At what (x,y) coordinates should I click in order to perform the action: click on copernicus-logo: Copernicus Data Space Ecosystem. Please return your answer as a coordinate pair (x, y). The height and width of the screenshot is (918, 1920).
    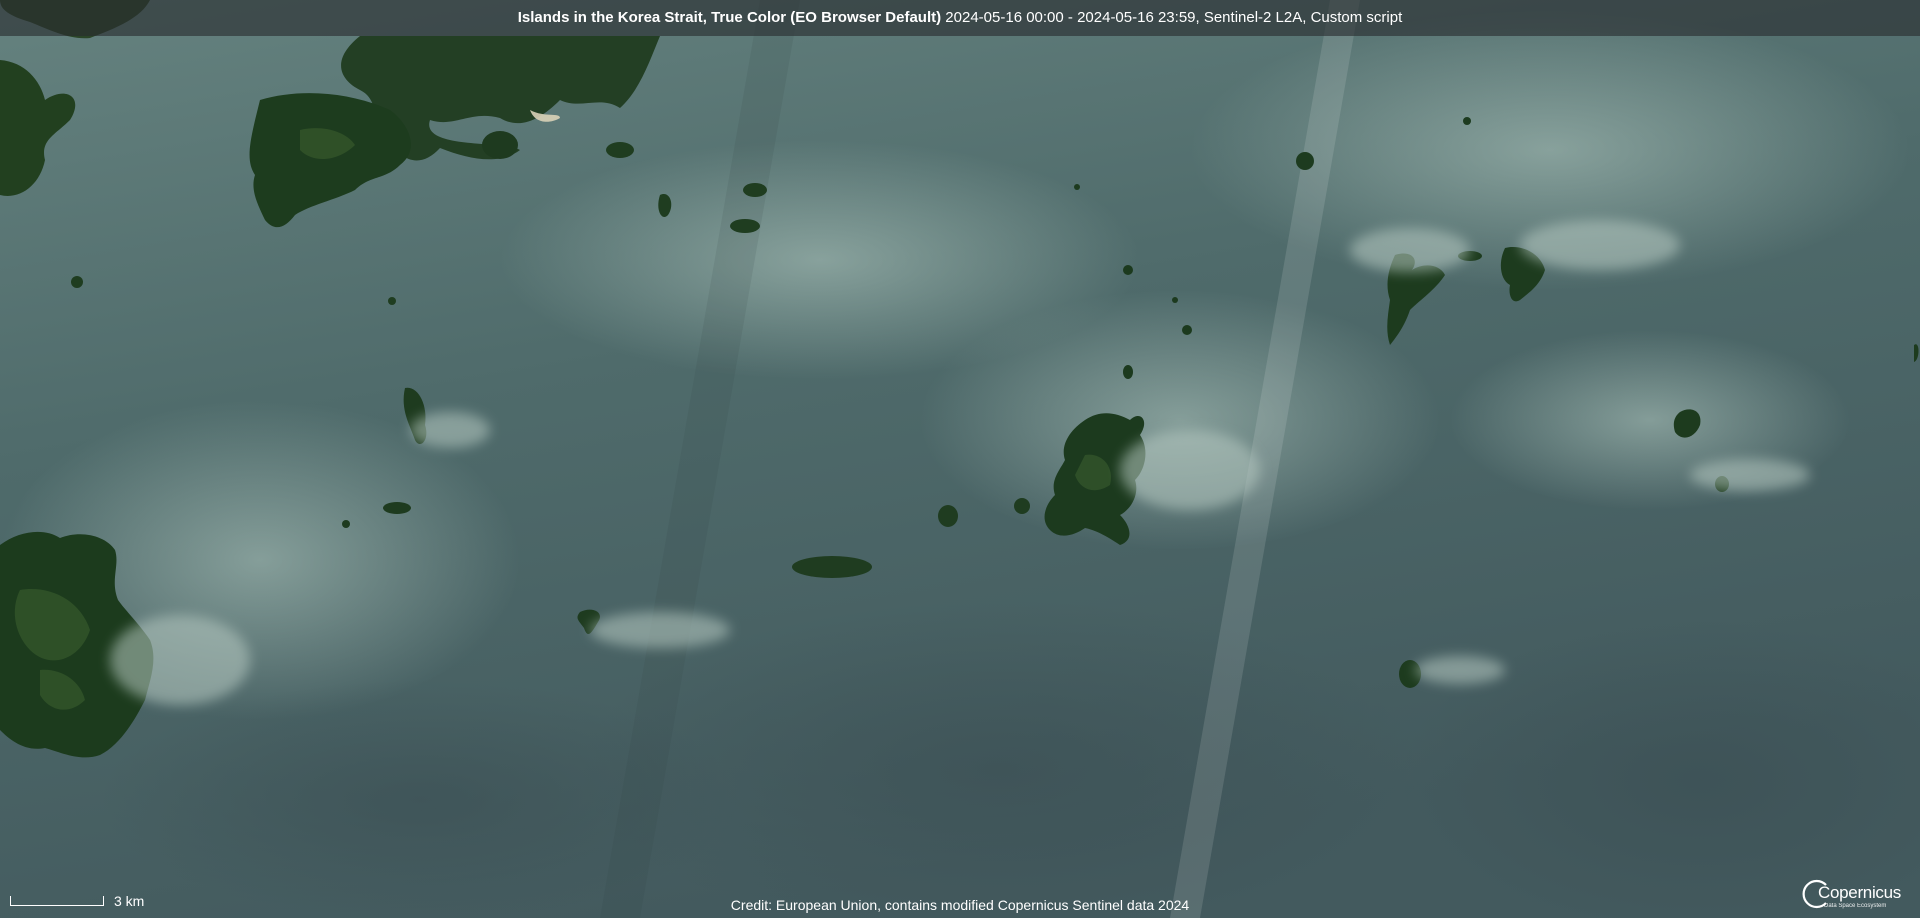
    Looking at the image, I should click on (1850, 896).